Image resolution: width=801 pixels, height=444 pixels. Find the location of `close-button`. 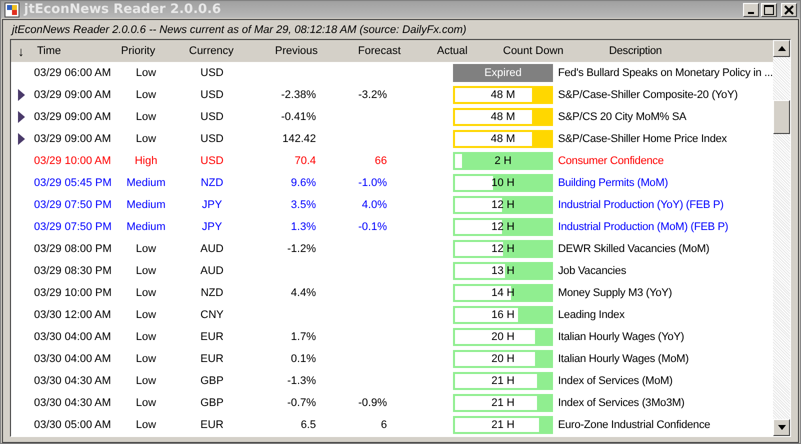

close-button is located at coordinates (789, 9).